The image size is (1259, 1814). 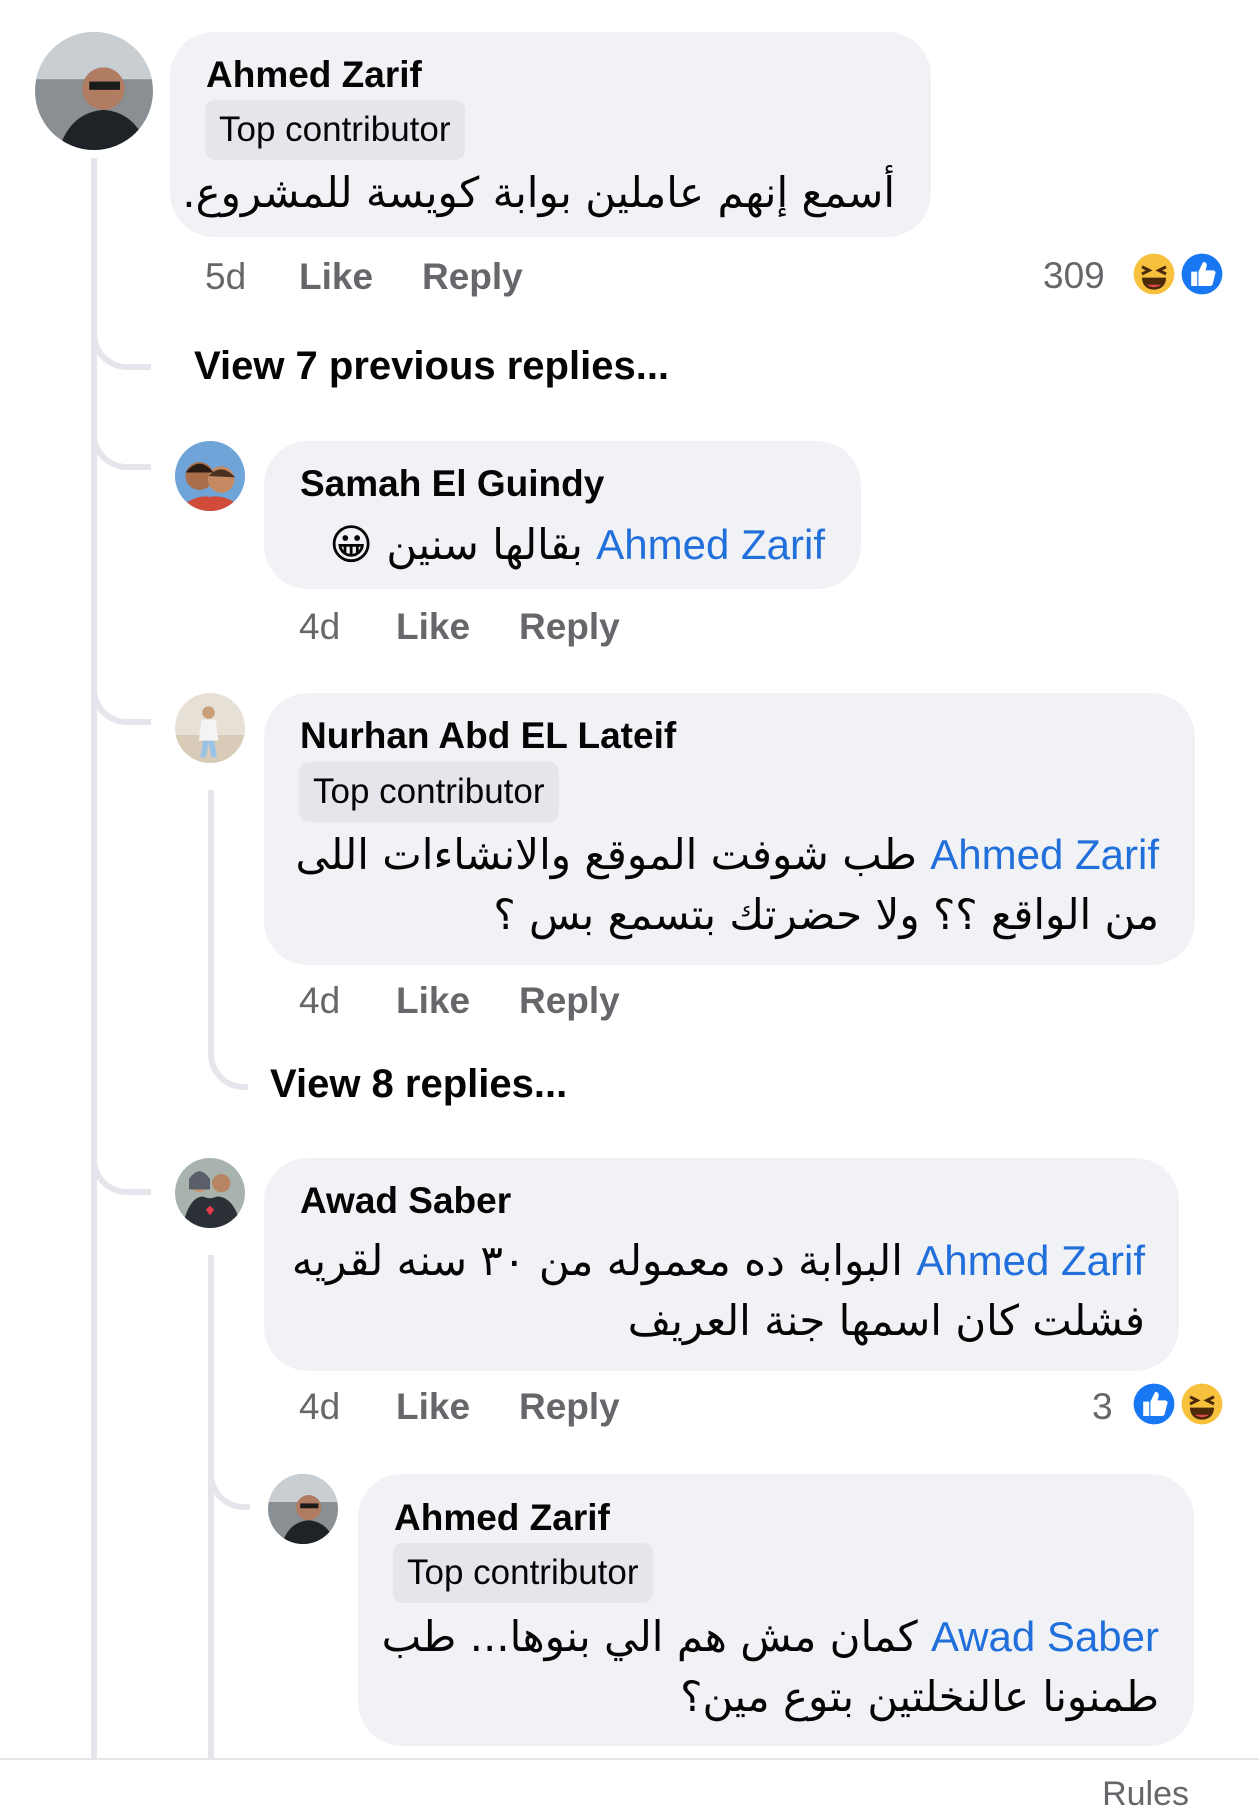 What do you see at coordinates (577, 544) in the screenshot?
I see `reply-text: Ahmed Zarif بقالها سنين 😀` at bounding box center [577, 544].